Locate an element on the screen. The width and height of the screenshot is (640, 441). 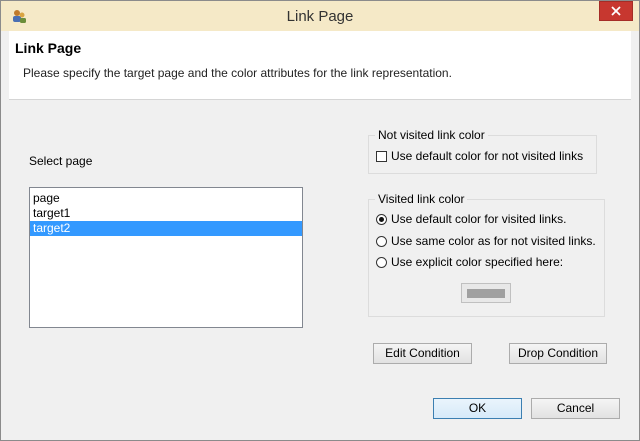
not-visited-default-checkbox-row: Use default color for not visited links is located at coordinates (479, 156).